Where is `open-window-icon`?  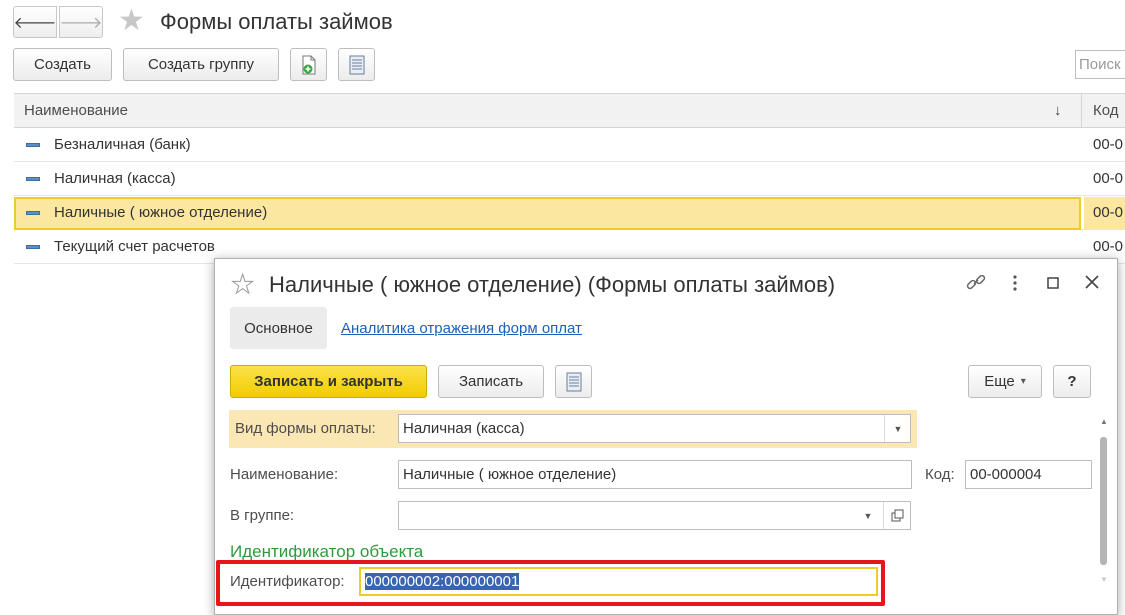 open-window-icon is located at coordinates (897, 515).